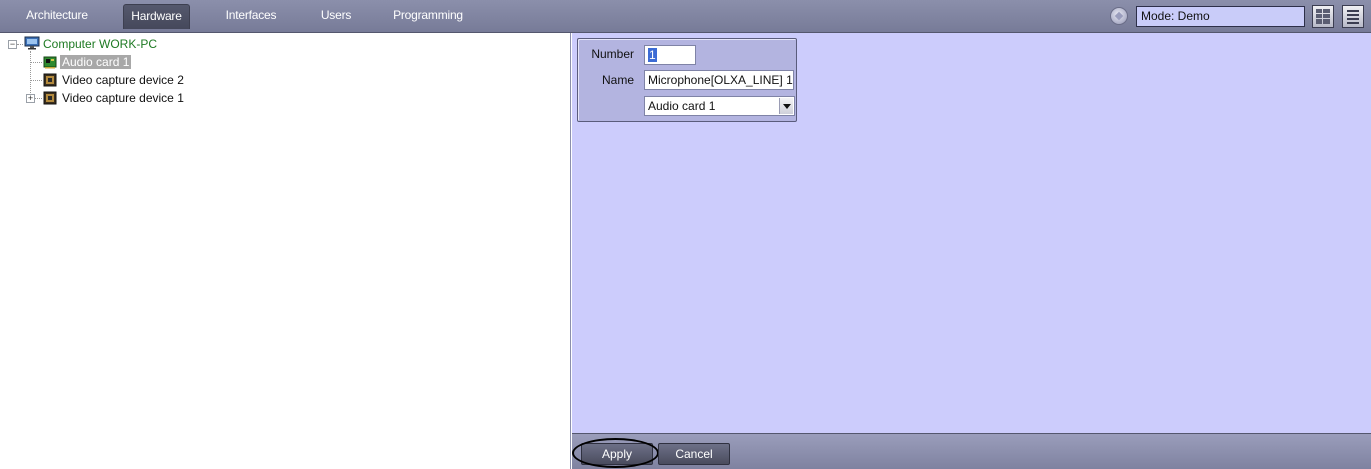  I want to click on highlight-ellipse, so click(615, 453).